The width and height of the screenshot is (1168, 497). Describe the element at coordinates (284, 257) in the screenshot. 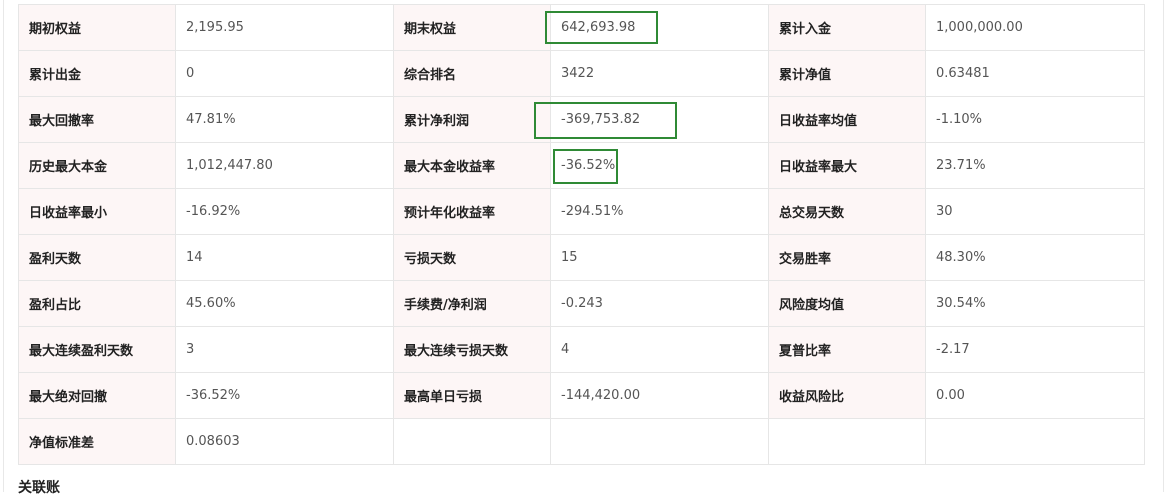

I see `stat-value: 14` at that location.